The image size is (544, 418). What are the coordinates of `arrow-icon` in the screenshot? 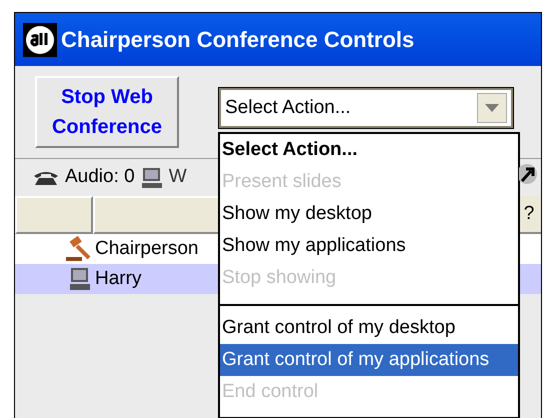 It's located at (529, 174).